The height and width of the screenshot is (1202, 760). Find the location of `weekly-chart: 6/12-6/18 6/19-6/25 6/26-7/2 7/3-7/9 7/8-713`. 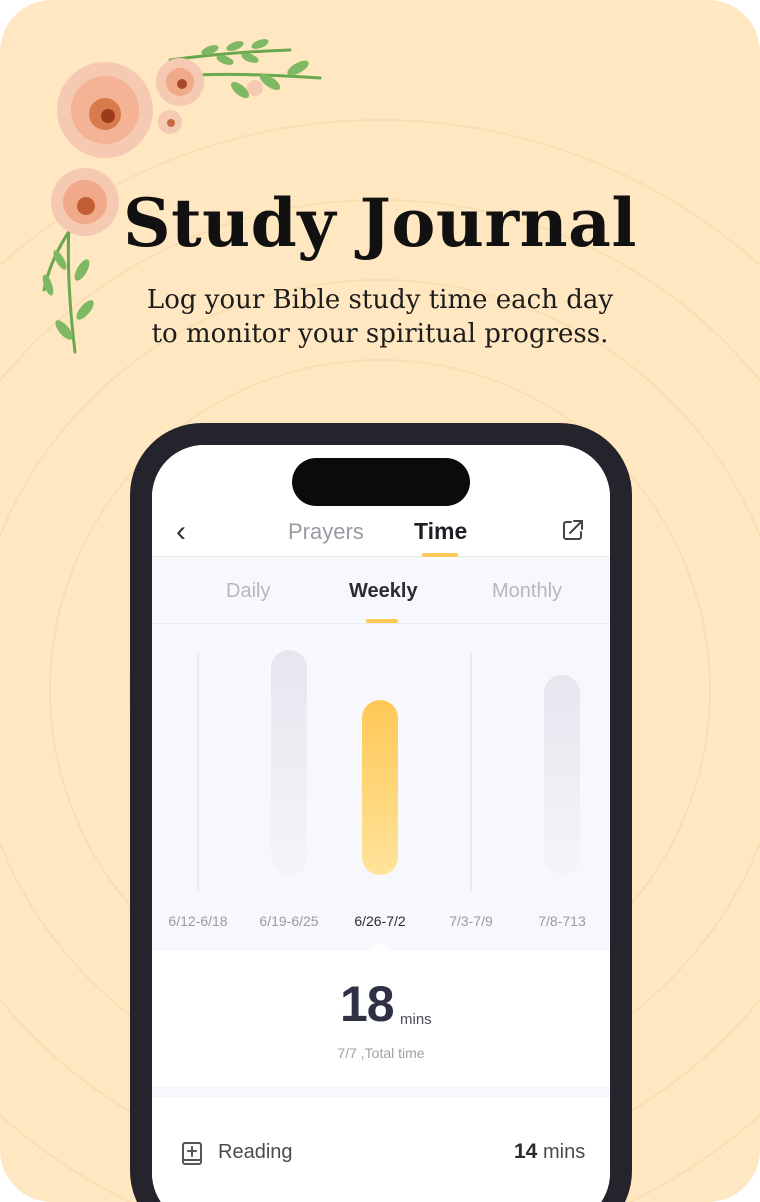

weekly-chart: 6/12-6/18 6/19-6/25 6/26-7/2 7/3-7/9 7/8-713 is located at coordinates (377, 801).